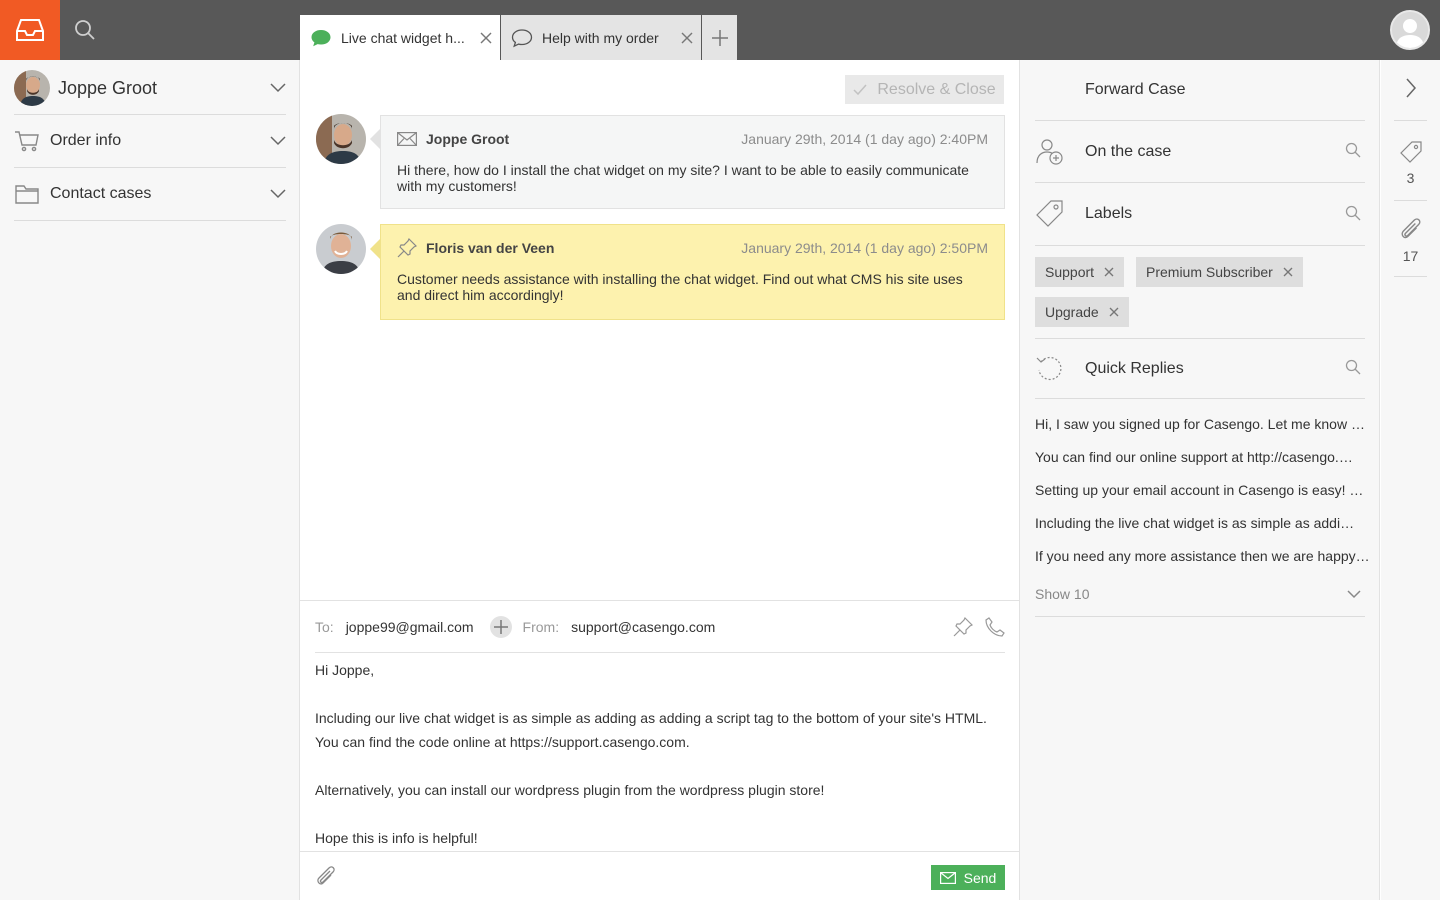 The image size is (1440, 900). What do you see at coordinates (860, 89) in the screenshot?
I see `check-icon` at bounding box center [860, 89].